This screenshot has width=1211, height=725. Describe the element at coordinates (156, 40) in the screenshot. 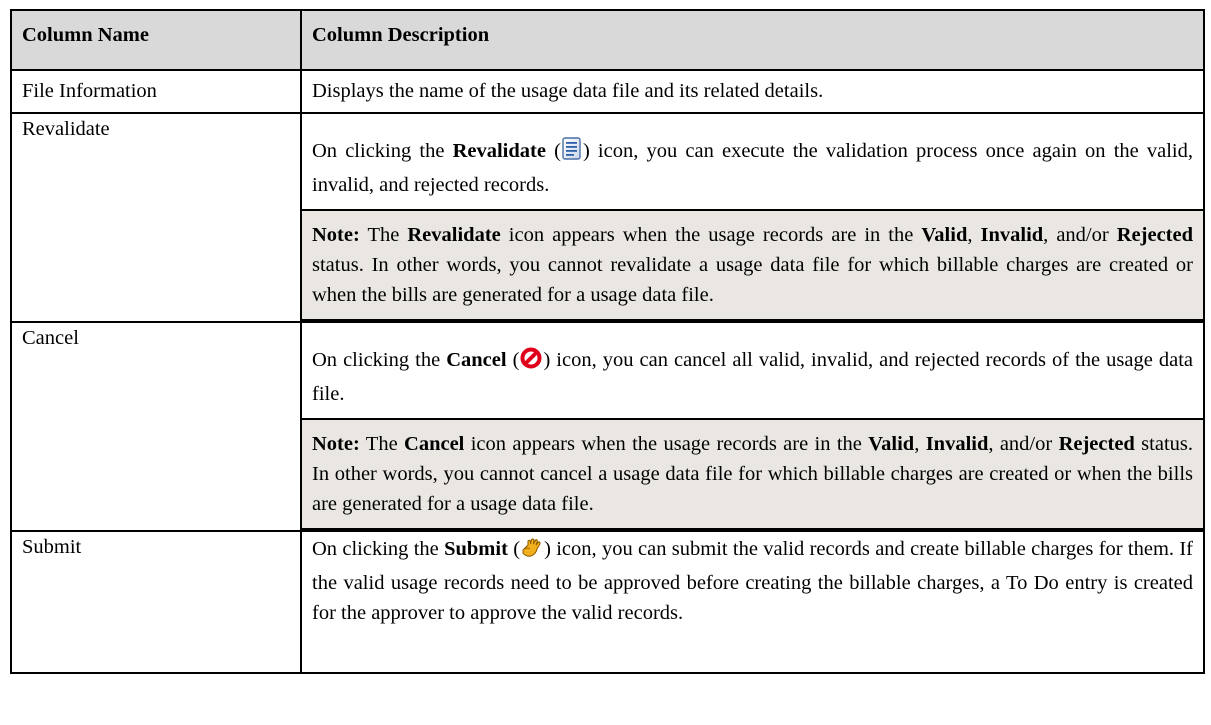

I see `column-name-header: Column Name` at that location.